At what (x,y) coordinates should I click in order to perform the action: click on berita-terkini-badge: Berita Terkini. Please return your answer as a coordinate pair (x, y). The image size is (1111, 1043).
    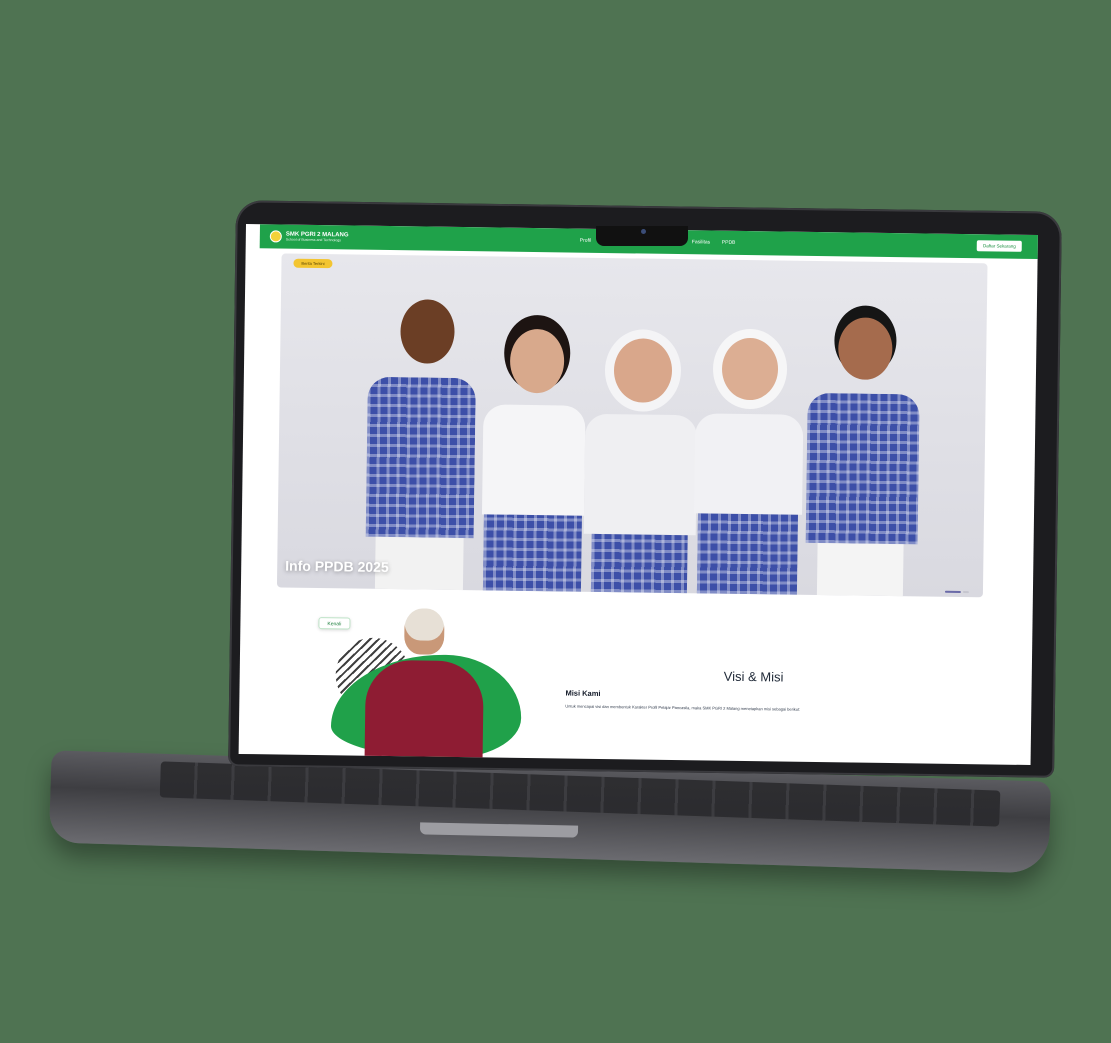
    Looking at the image, I should click on (313, 263).